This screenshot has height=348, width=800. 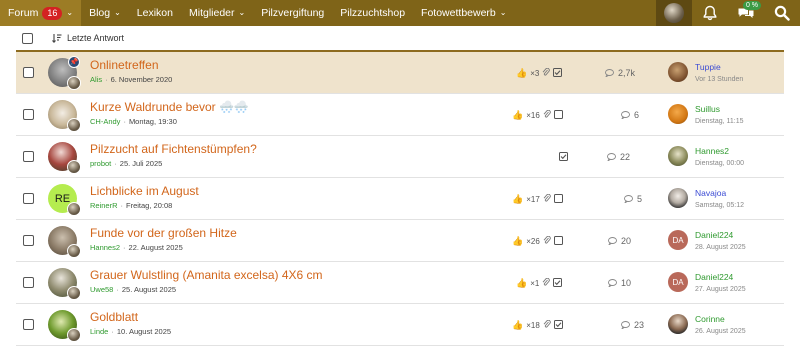 I want to click on last-post-date: 28. August 2025, so click(x=720, y=247).